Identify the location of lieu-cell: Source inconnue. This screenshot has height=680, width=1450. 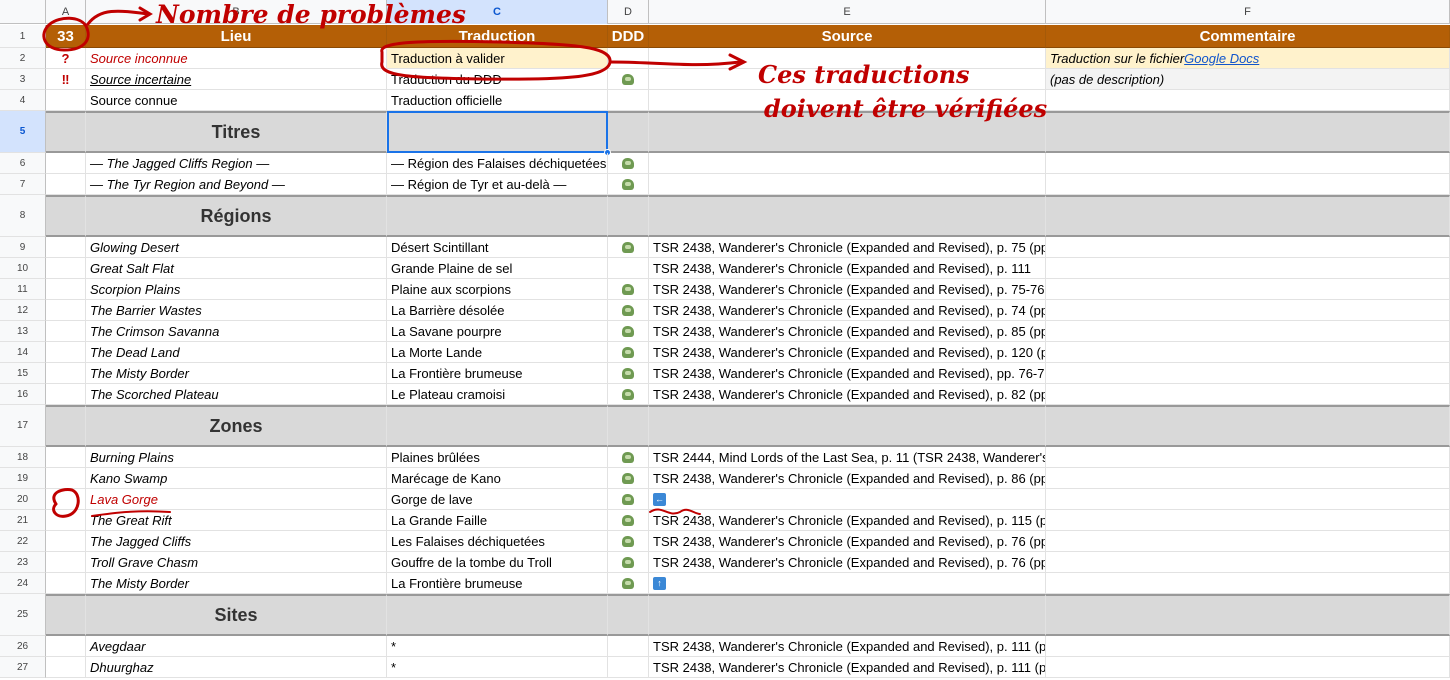
(236, 58).